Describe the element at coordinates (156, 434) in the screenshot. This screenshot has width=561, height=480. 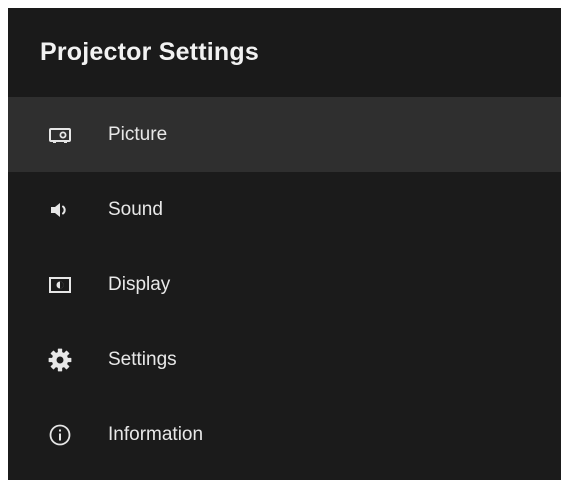
I see `menu-item-label: Information` at that location.